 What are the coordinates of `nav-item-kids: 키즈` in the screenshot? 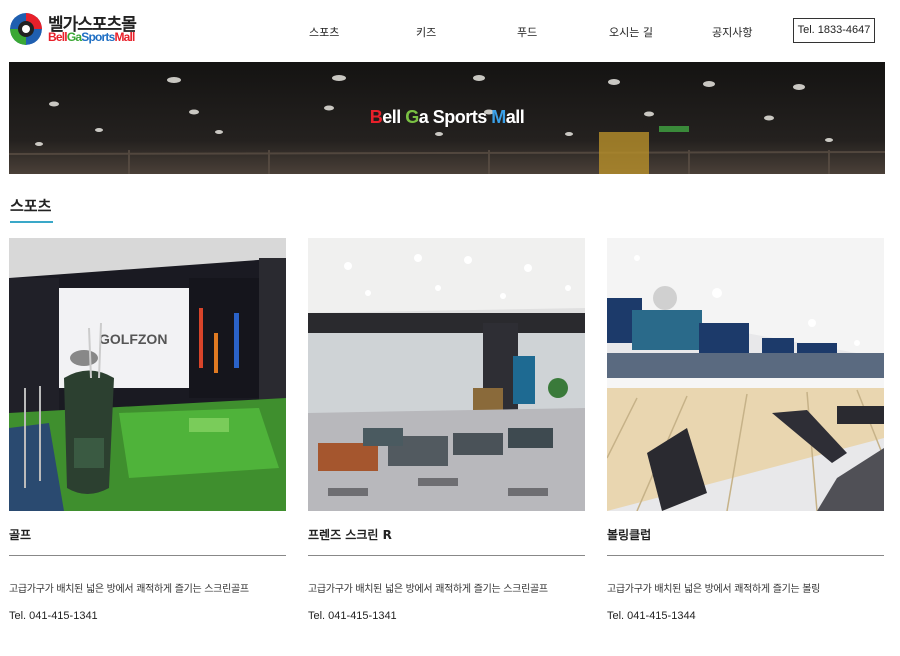 It's located at (426, 32).